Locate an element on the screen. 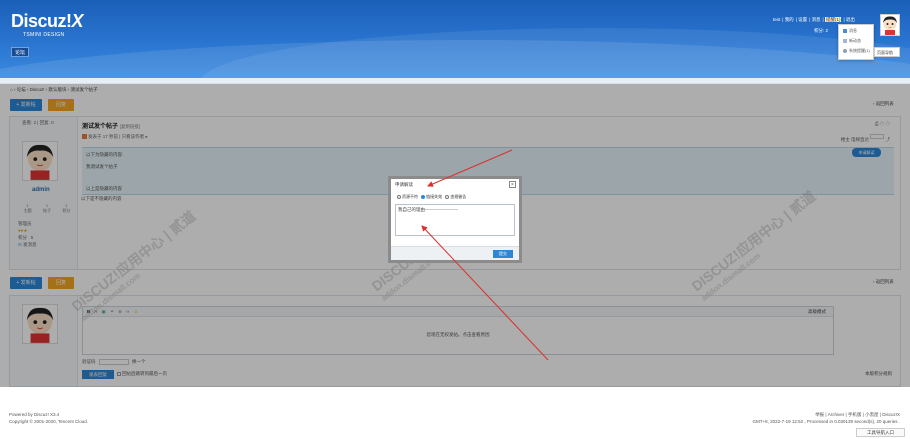 The image size is (910, 439). userbar-messages: 消息 is located at coordinates (816, 19).